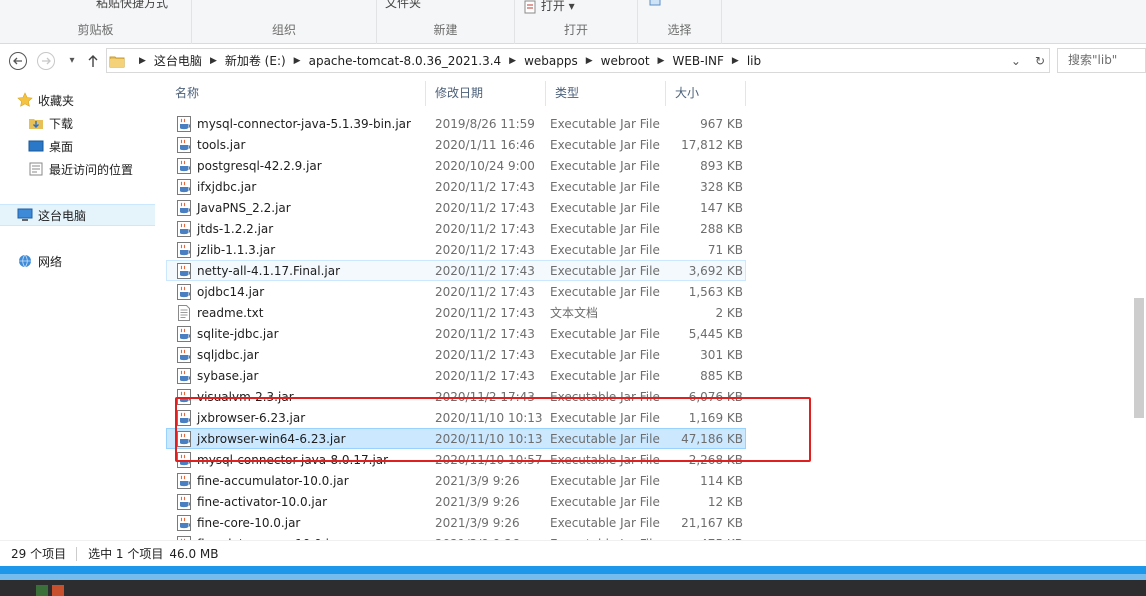 The image size is (1146, 596). I want to click on sidebar-item-network: 网络, so click(39, 261).